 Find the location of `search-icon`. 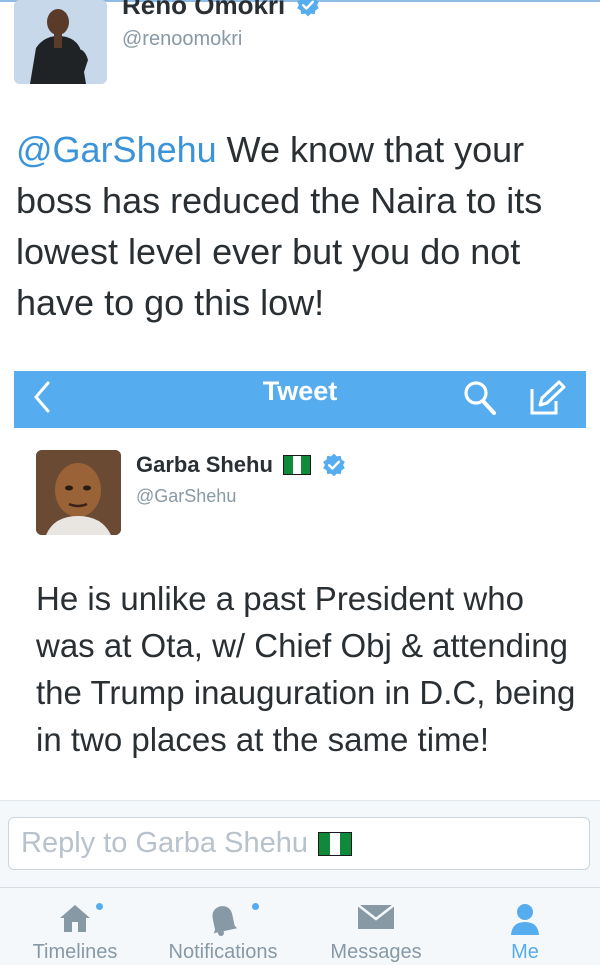

search-icon is located at coordinates (480, 398).